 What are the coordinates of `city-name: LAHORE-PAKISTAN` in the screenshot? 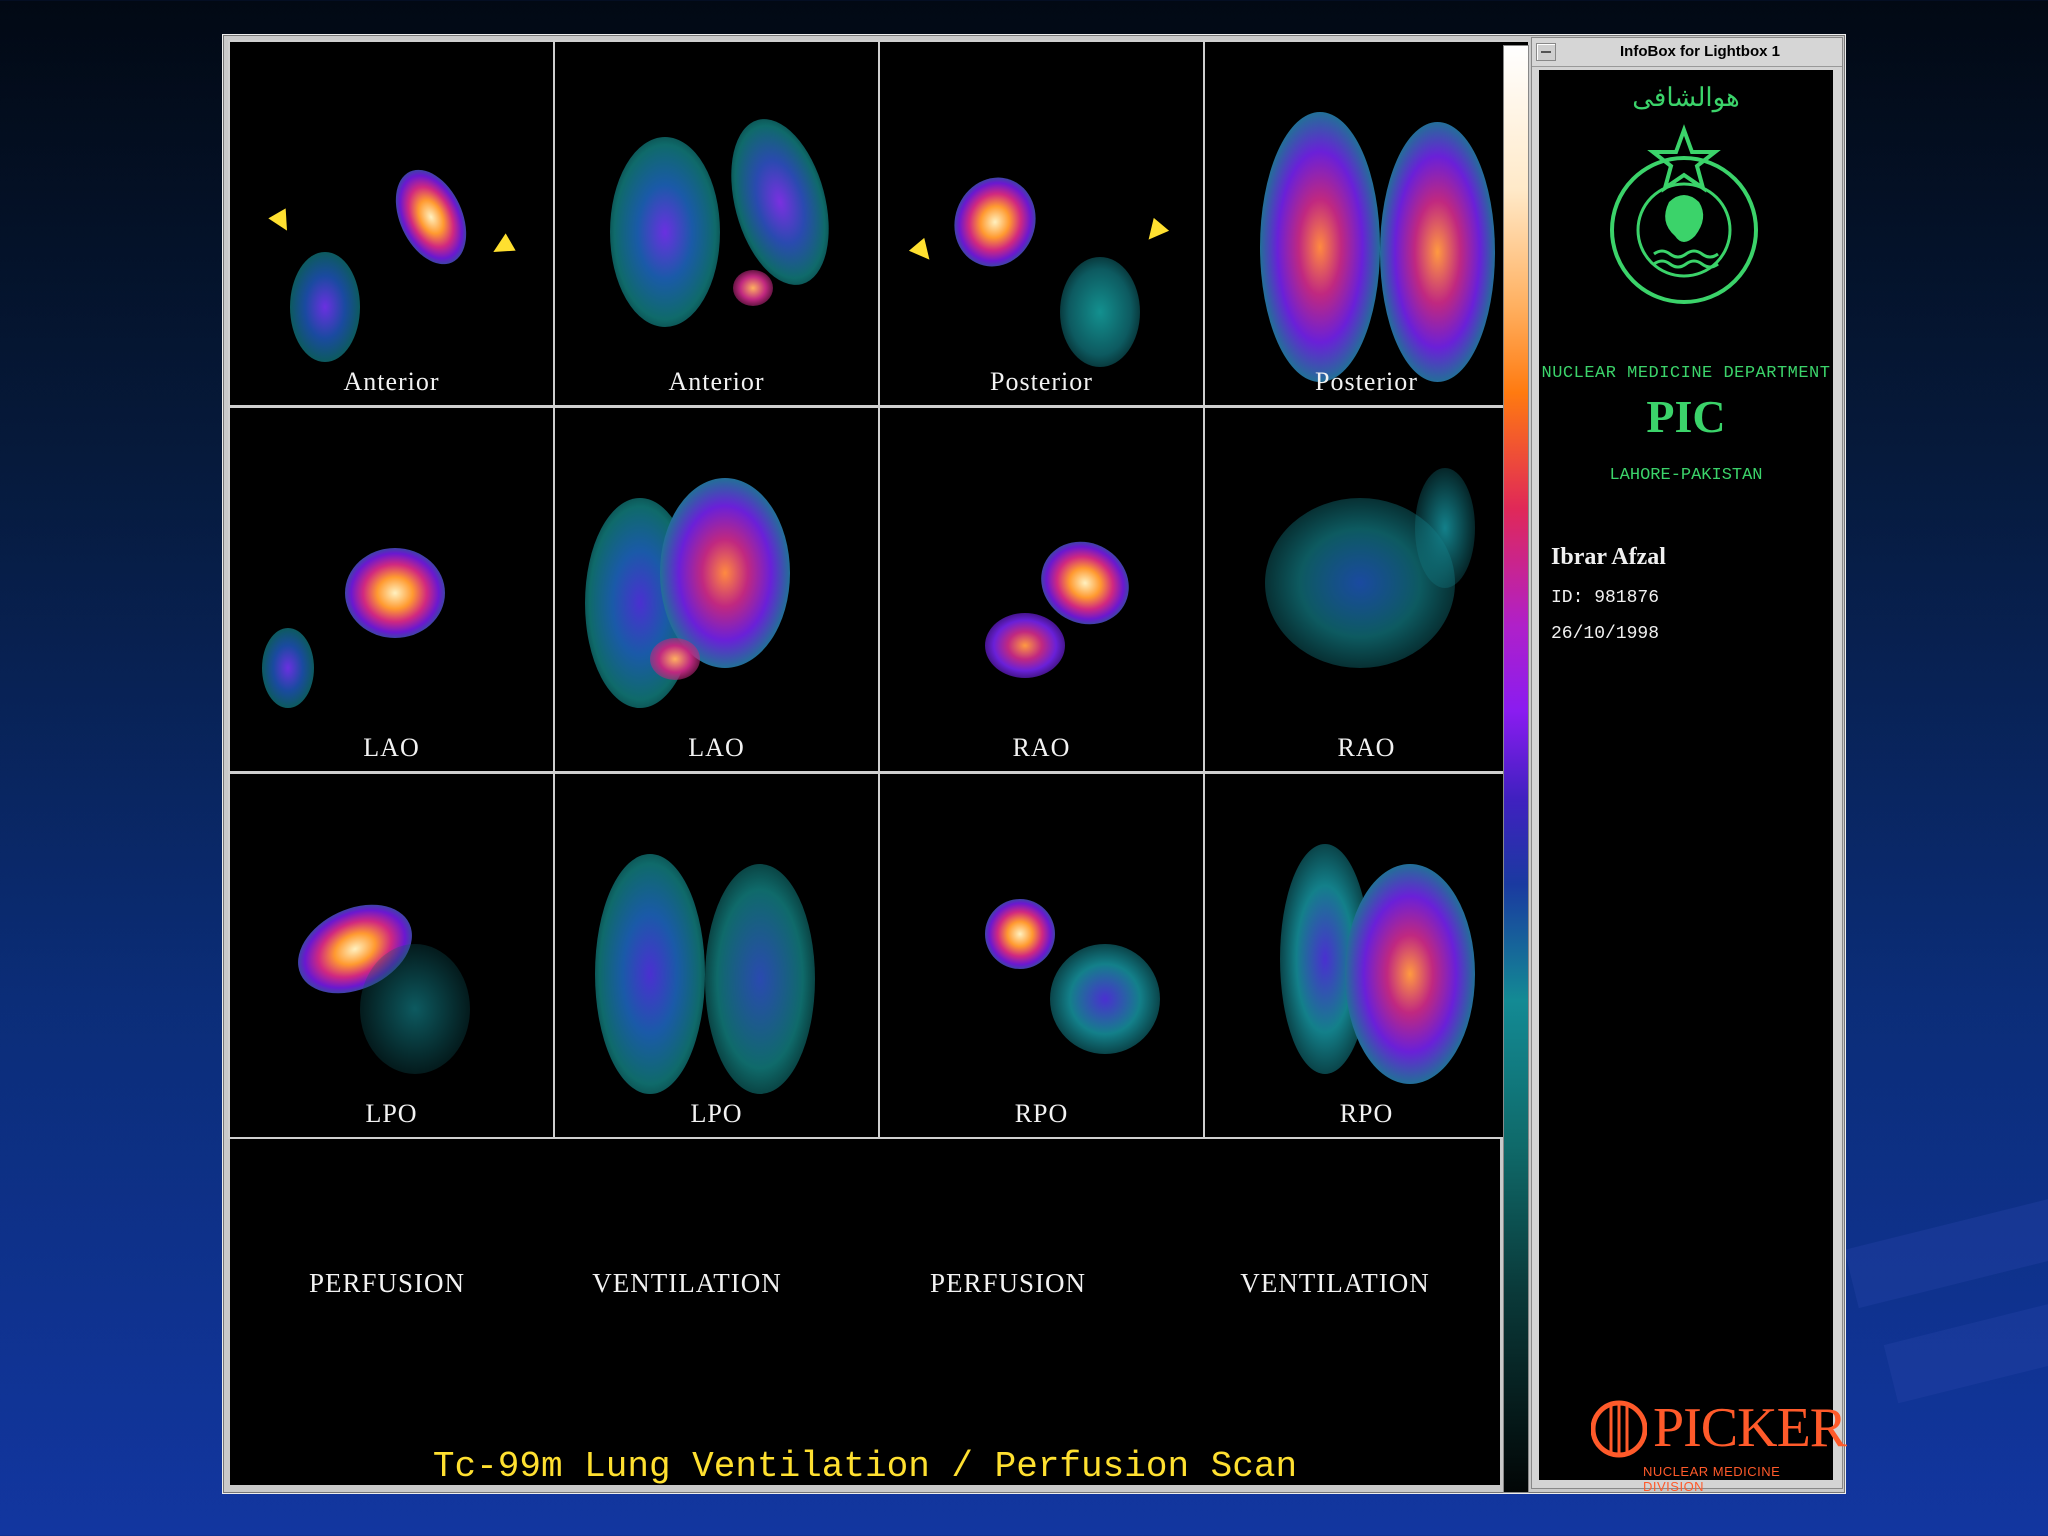 It's located at (1686, 475).